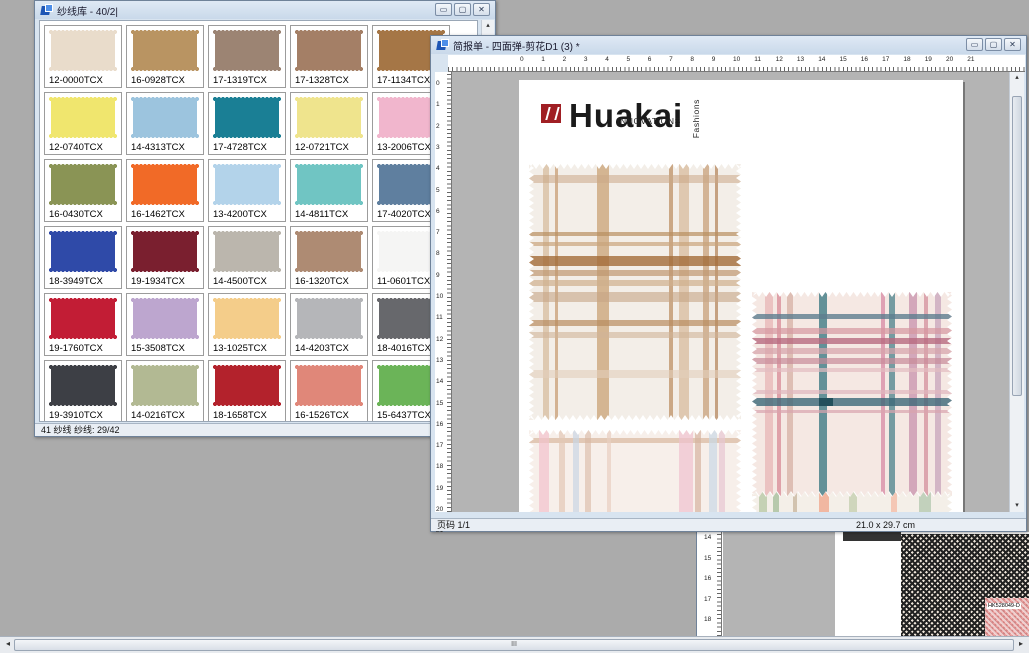 This screenshot has width=1029, height=653. Describe the element at coordinates (522, 59) in the screenshot. I see `ruler-number: 0` at that location.